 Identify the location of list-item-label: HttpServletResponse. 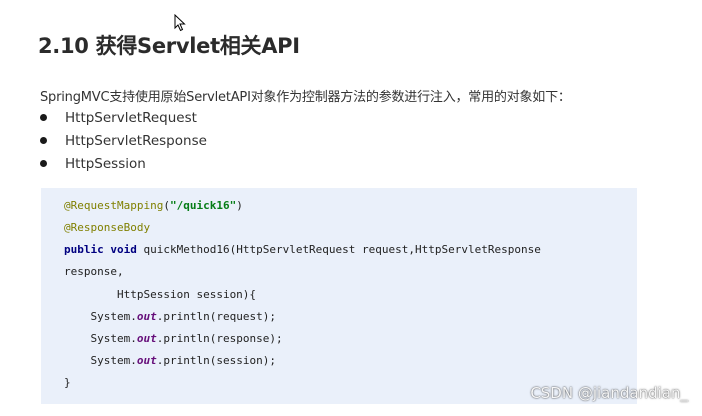
(136, 140).